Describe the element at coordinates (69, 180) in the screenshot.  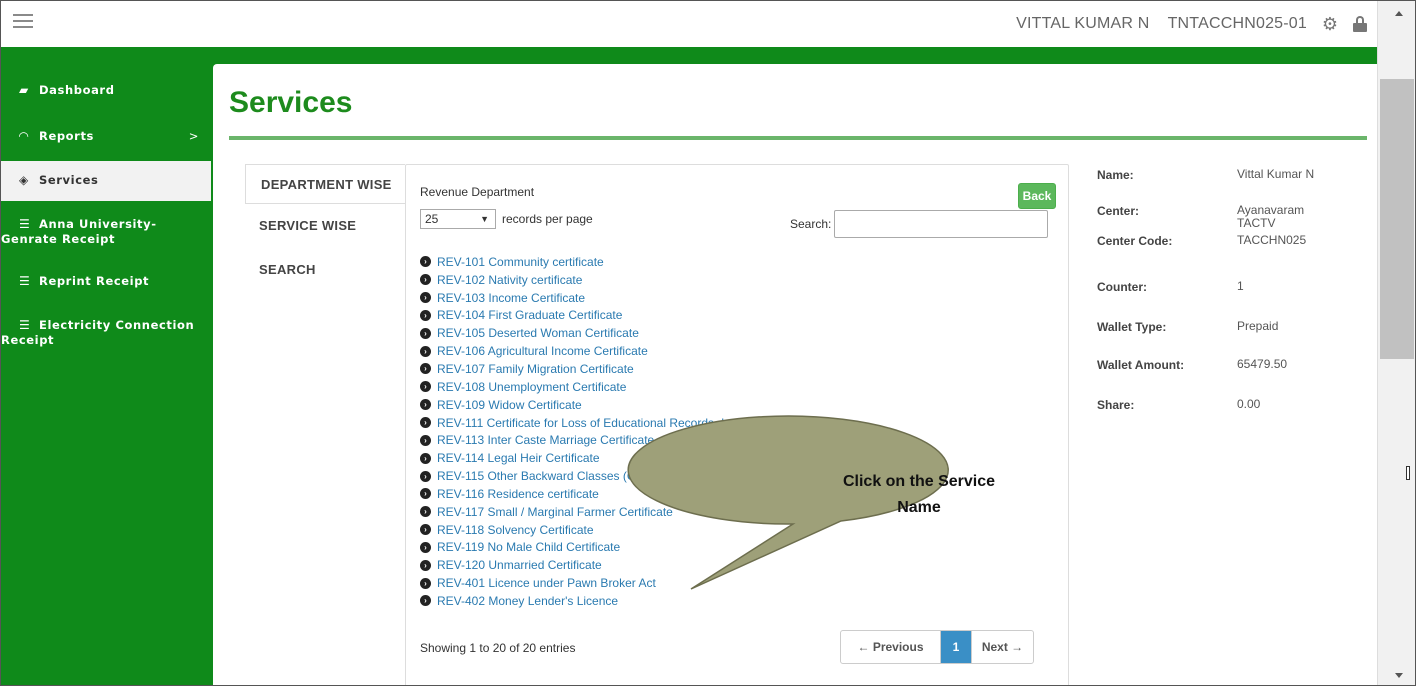
I see `sidebar-item-label: Services` at that location.